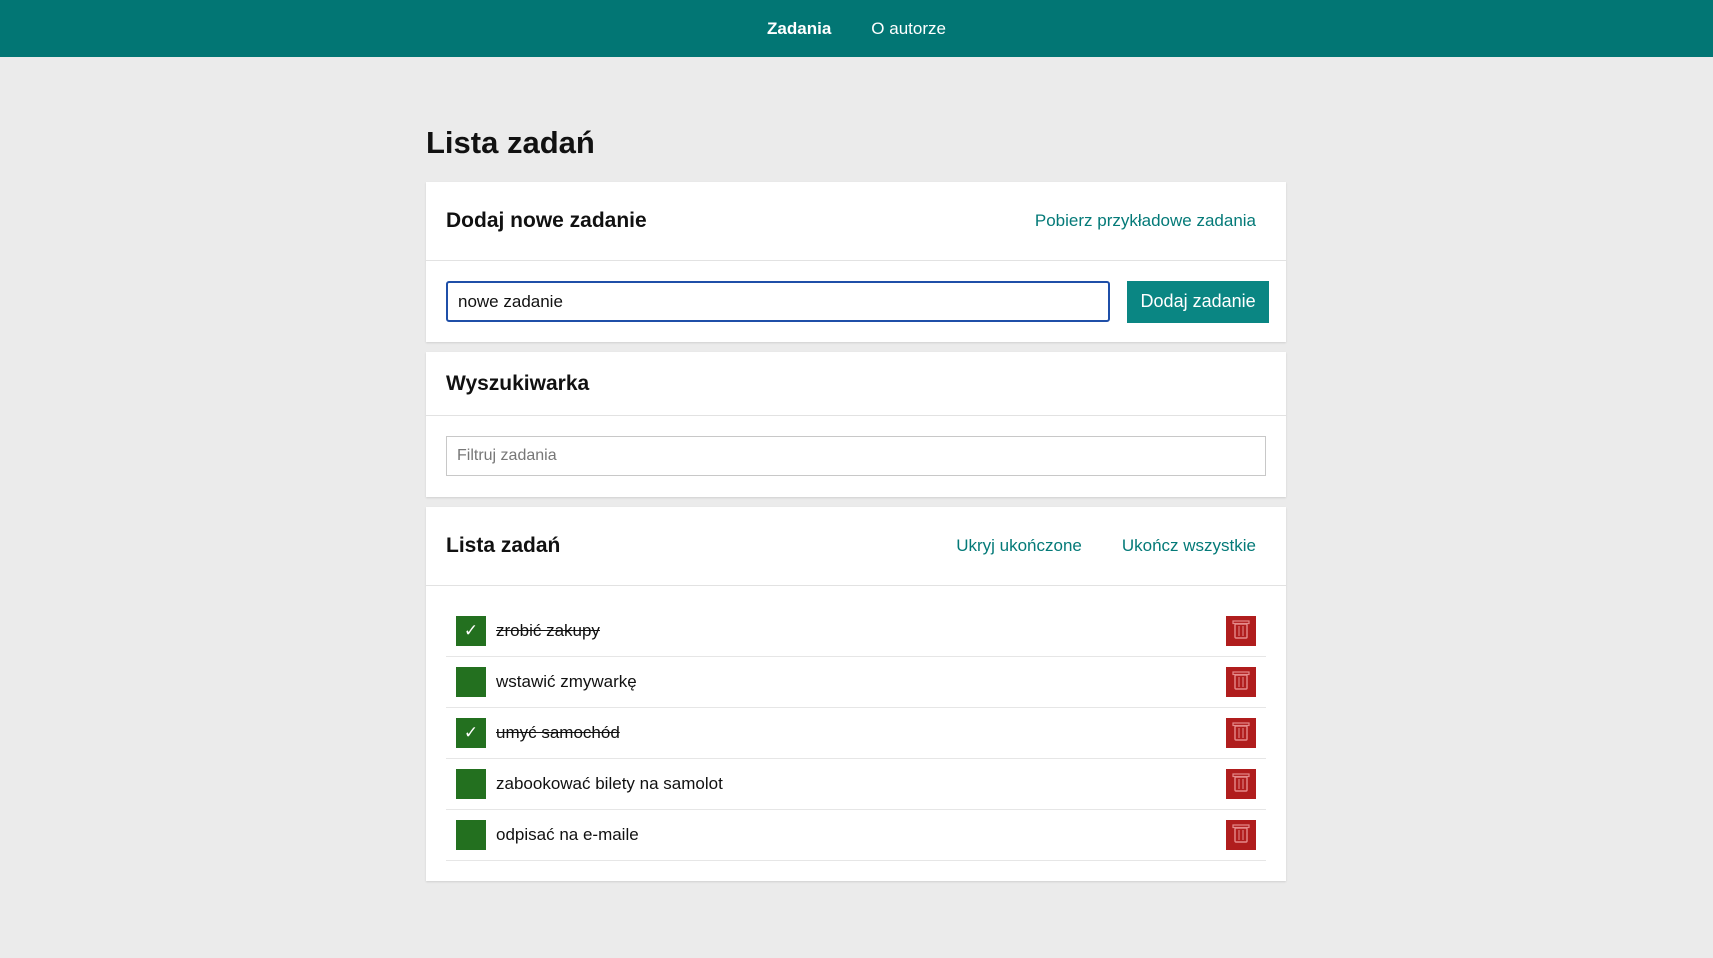  What do you see at coordinates (856, 424) in the screenshot?
I see `search-card: Wyszukiwarka` at bounding box center [856, 424].